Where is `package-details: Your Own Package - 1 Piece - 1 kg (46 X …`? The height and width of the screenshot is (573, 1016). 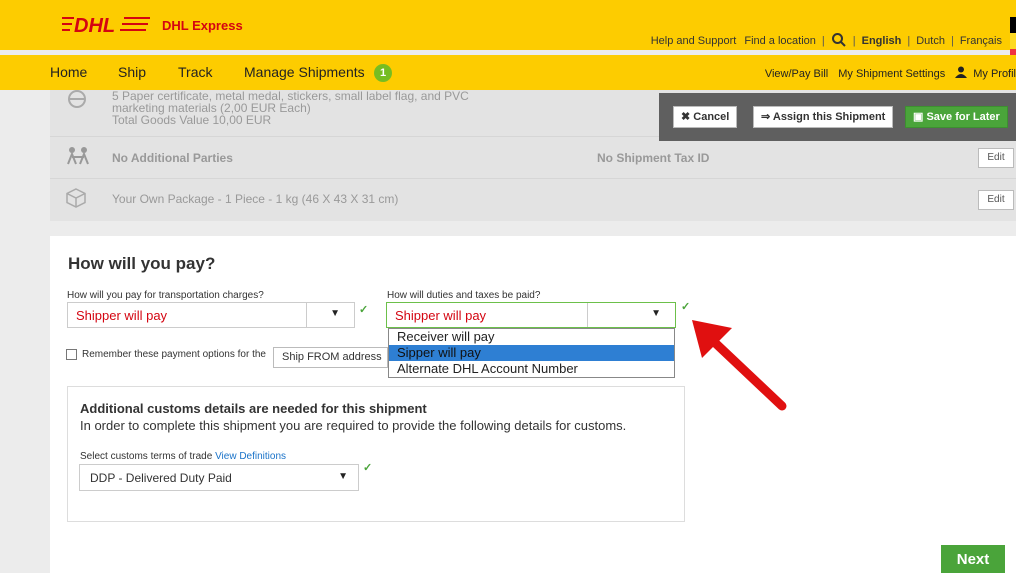
package-details: Your Own Package - 1 Piece - 1 kg (46 X … is located at coordinates (255, 199).